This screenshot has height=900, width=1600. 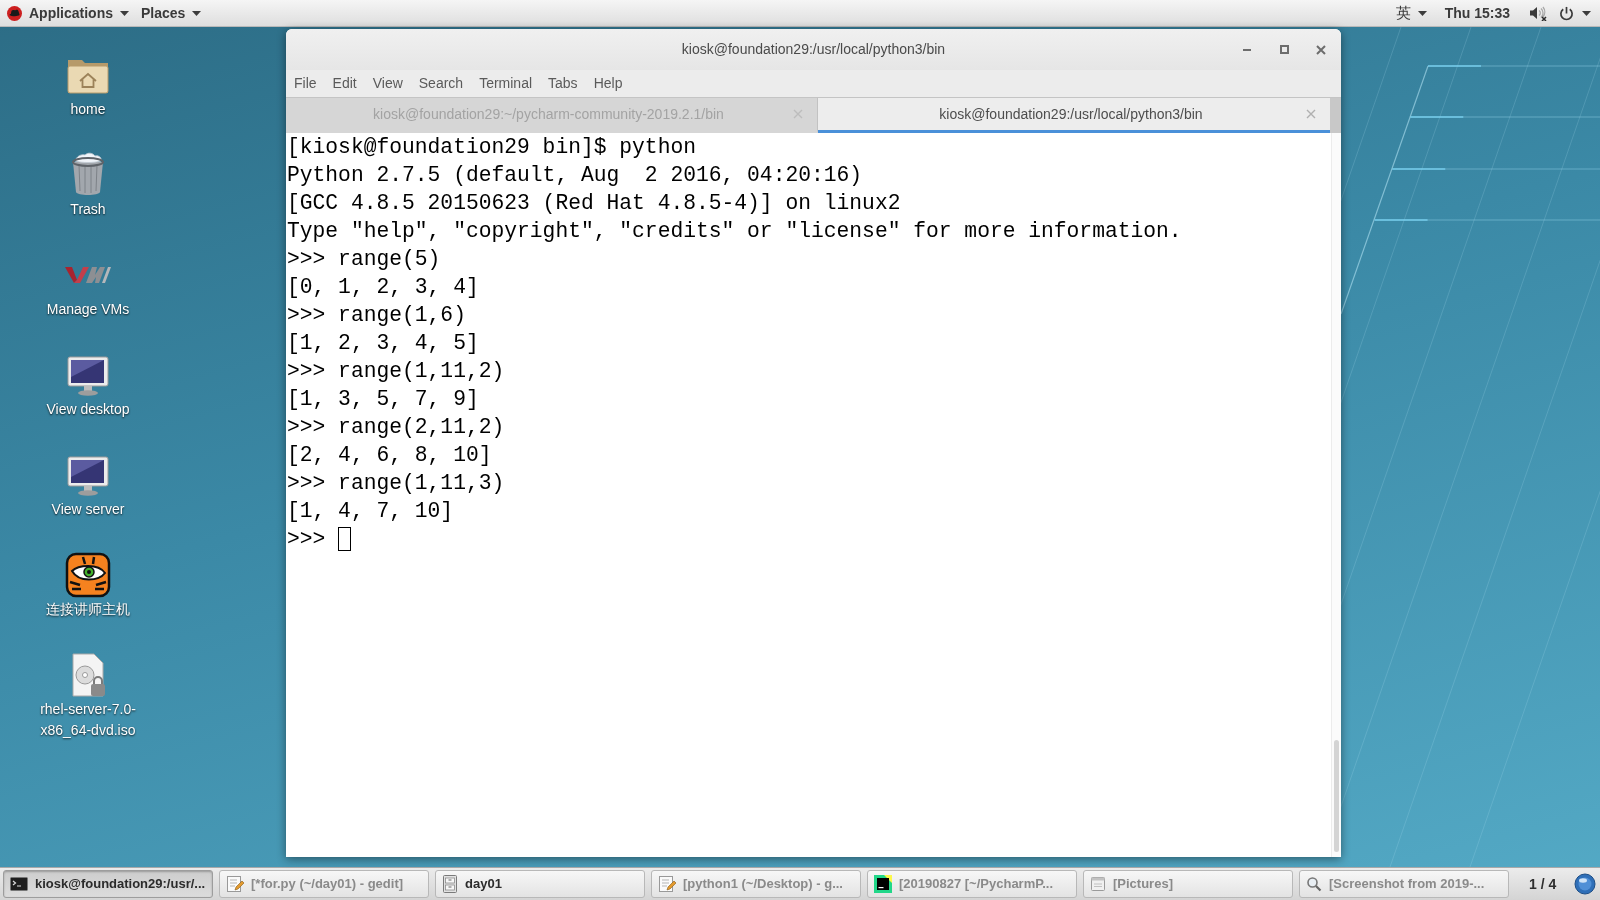 I want to click on volume-muted-icon, so click(x=1538, y=13).